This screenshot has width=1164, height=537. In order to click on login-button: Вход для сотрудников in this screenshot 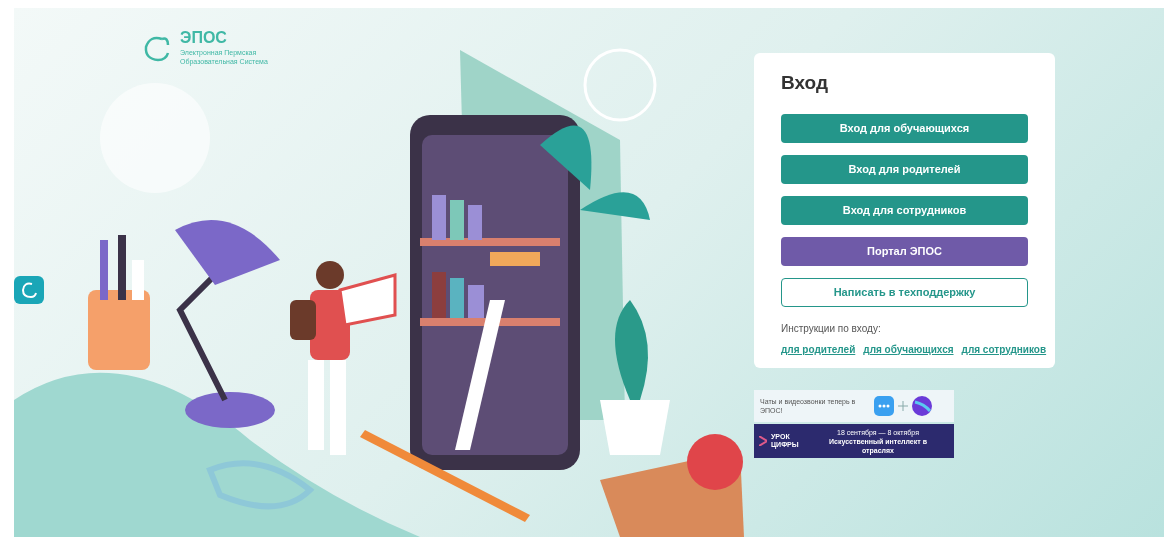, I will do `click(904, 210)`.